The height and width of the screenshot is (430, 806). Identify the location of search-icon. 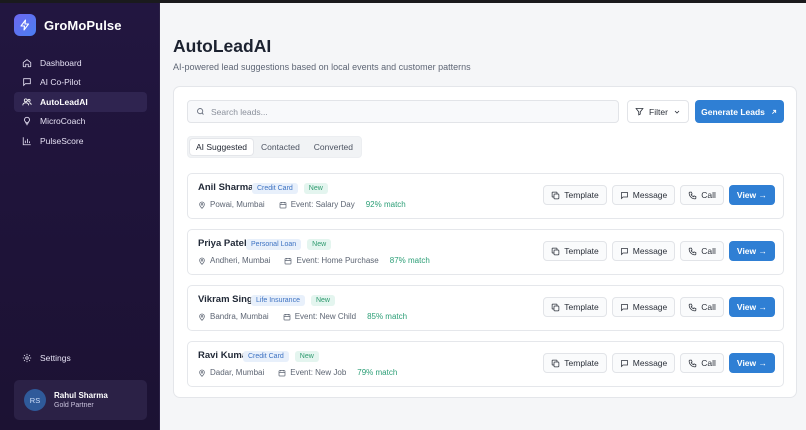
(200, 111).